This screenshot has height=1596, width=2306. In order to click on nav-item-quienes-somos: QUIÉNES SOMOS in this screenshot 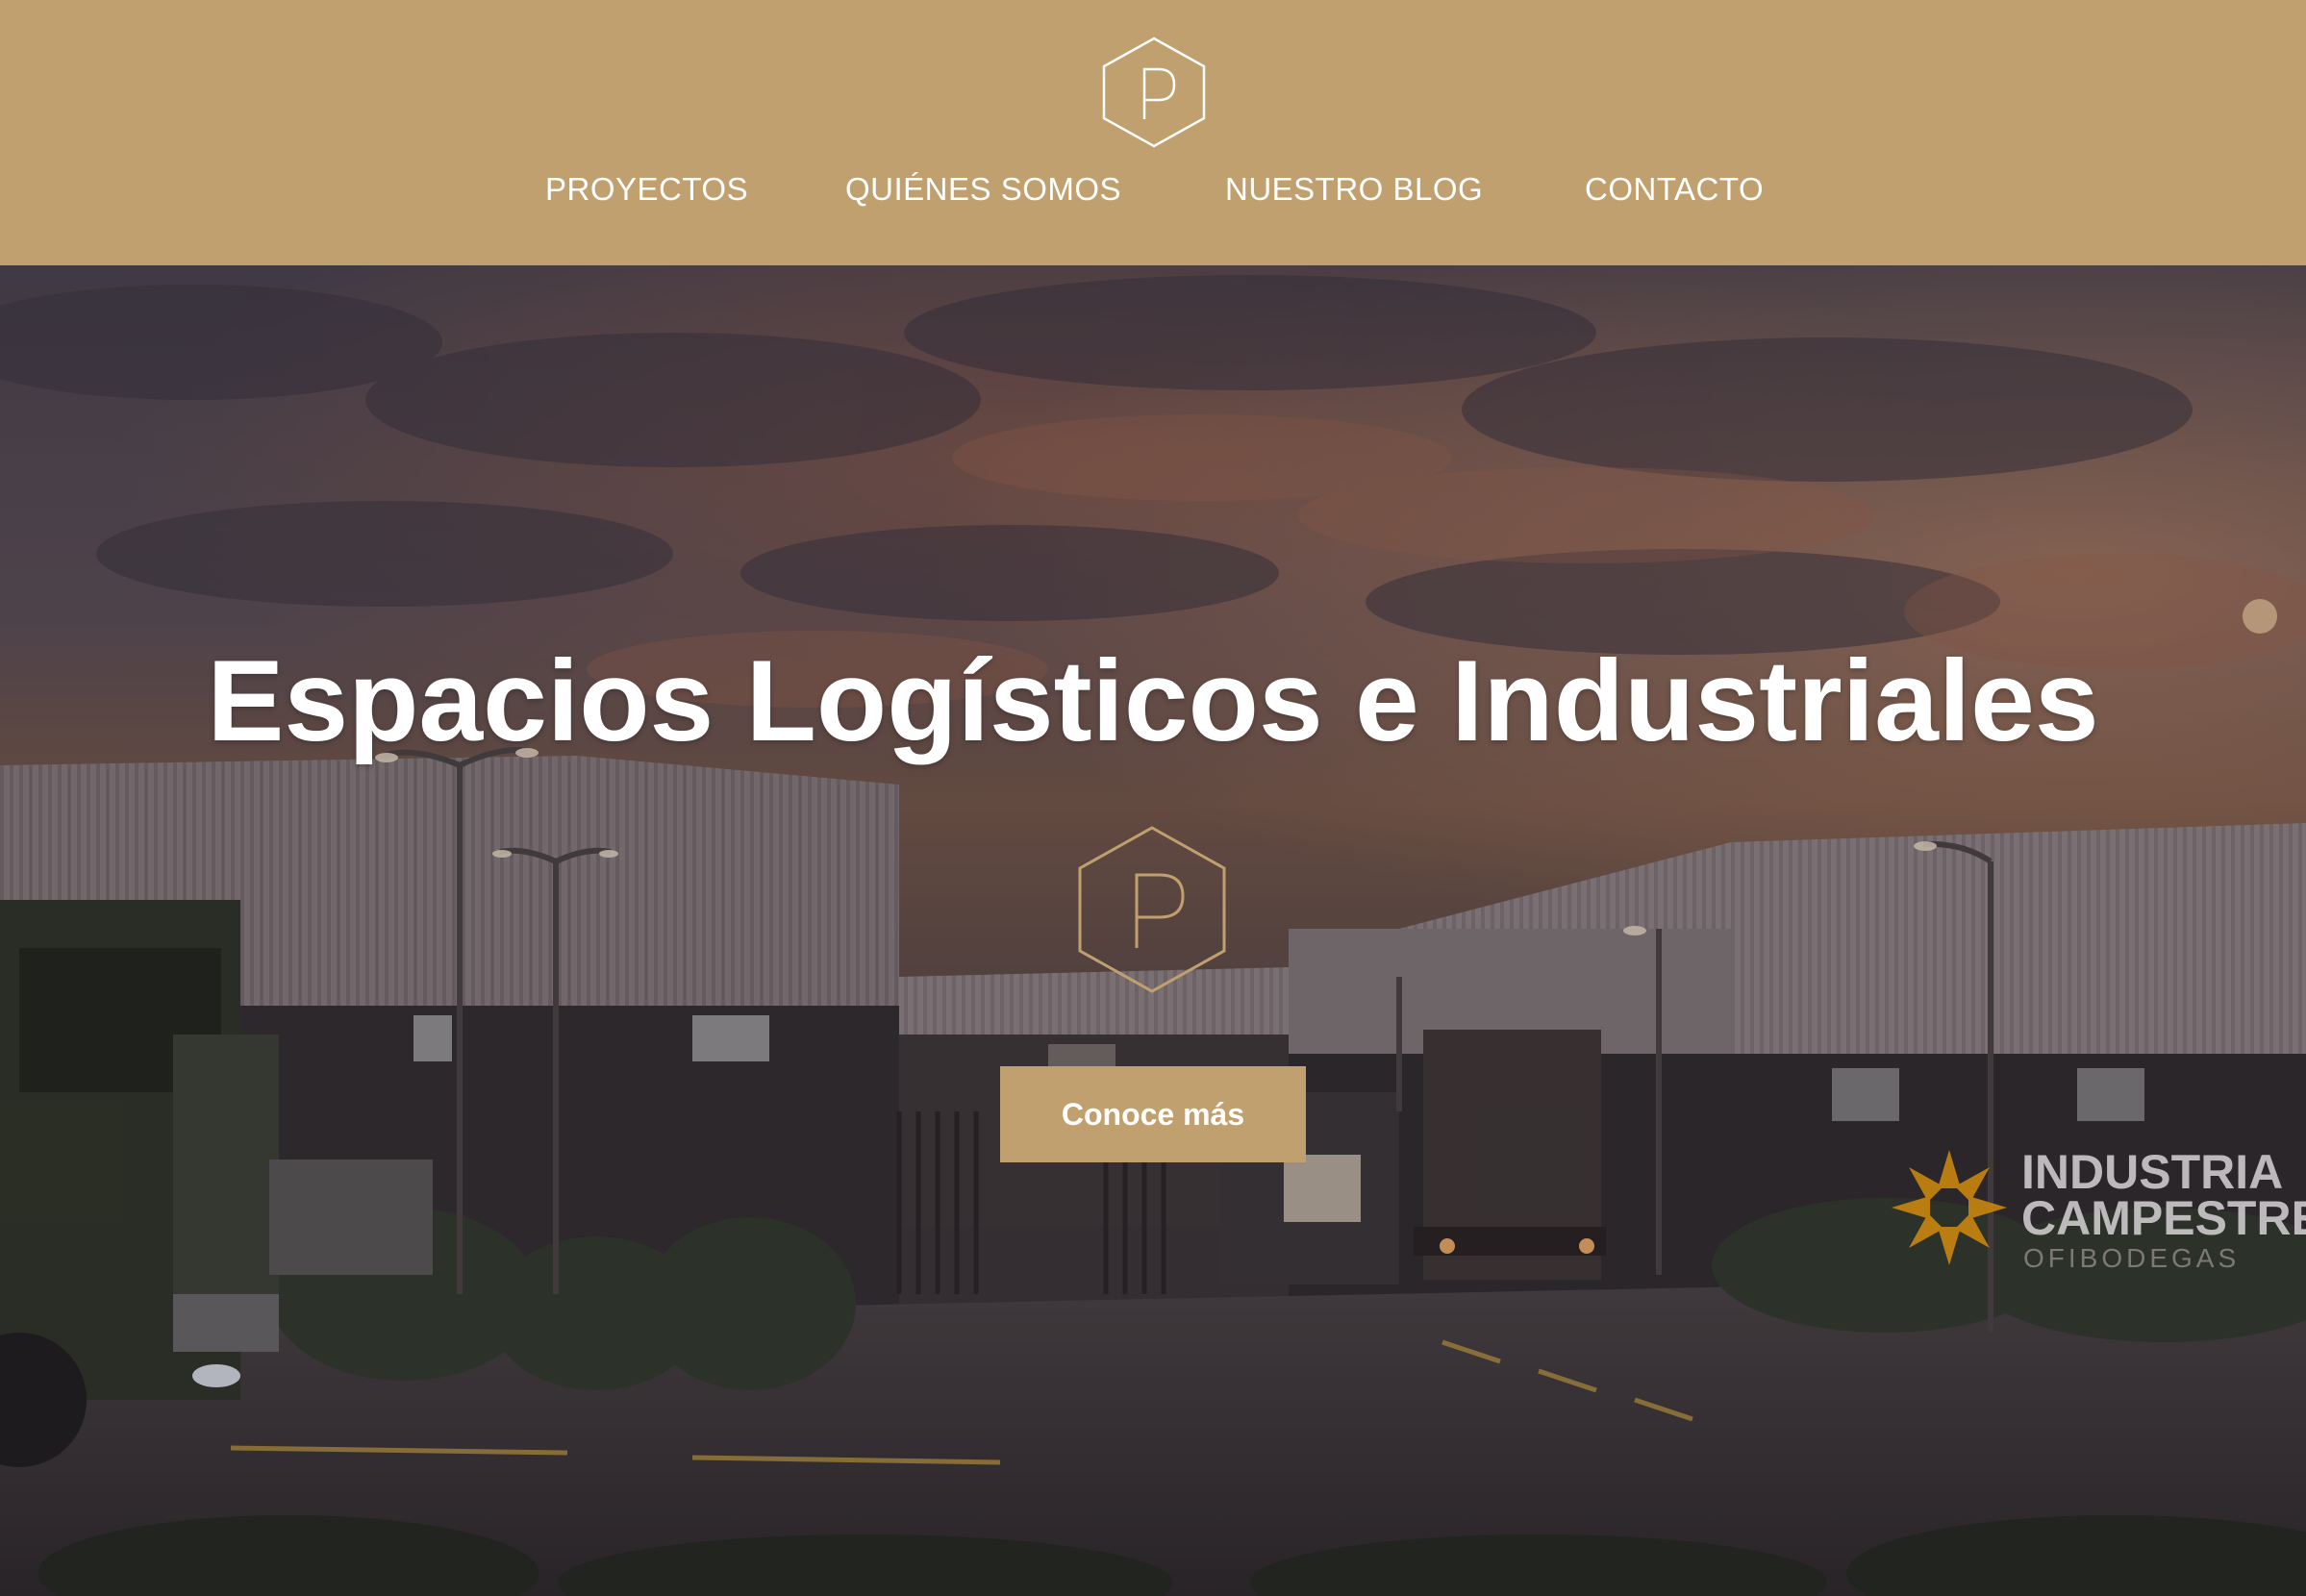, I will do `click(983, 190)`.